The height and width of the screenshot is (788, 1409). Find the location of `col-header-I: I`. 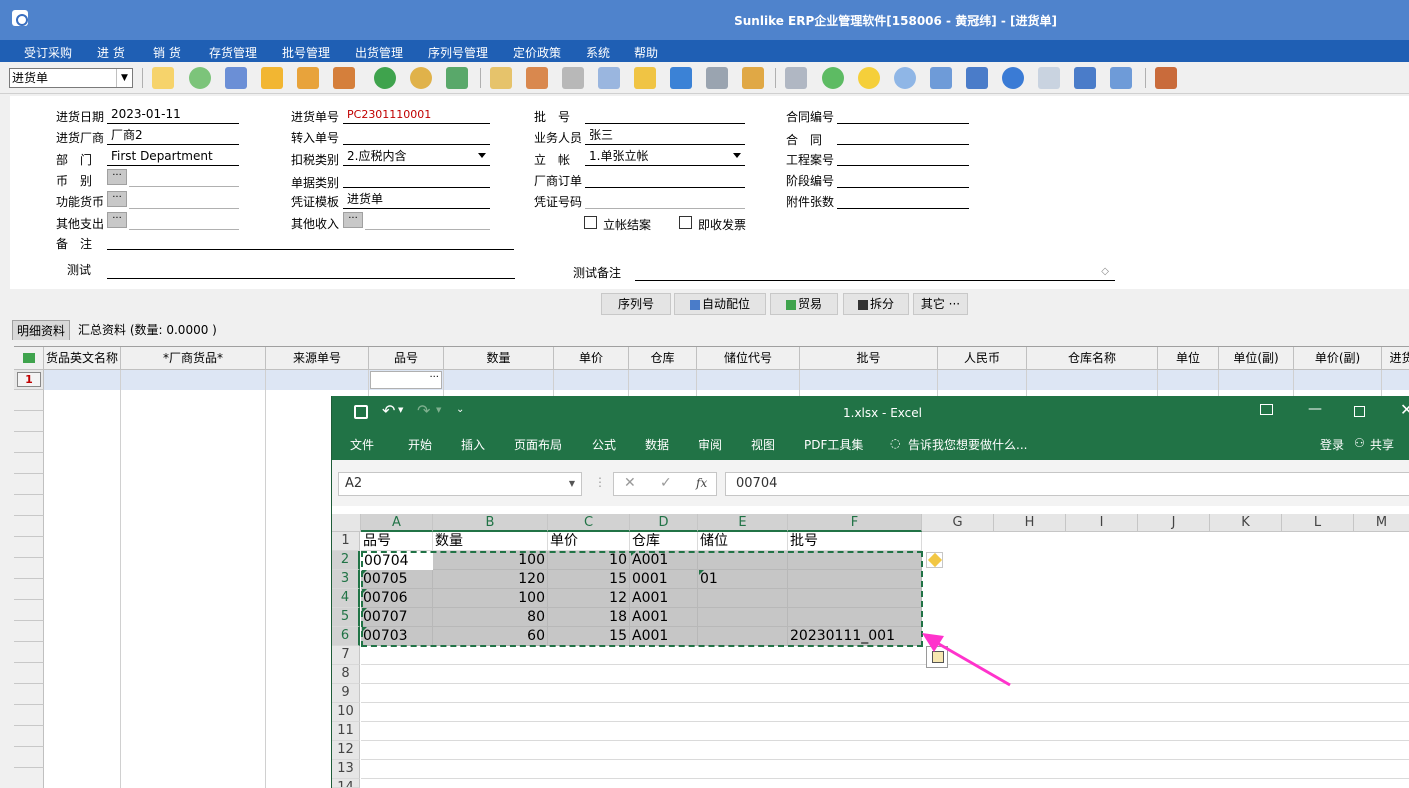

col-header-I: I is located at coordinates (1102, 523).